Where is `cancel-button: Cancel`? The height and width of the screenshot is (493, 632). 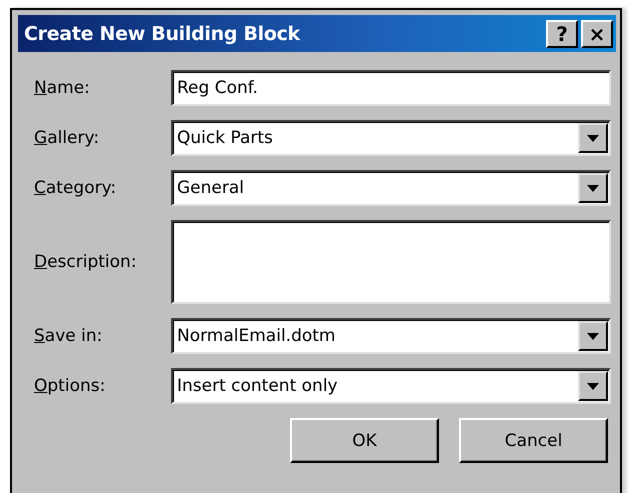
cancel-button: Cancel is located at coordinates (533, 440).